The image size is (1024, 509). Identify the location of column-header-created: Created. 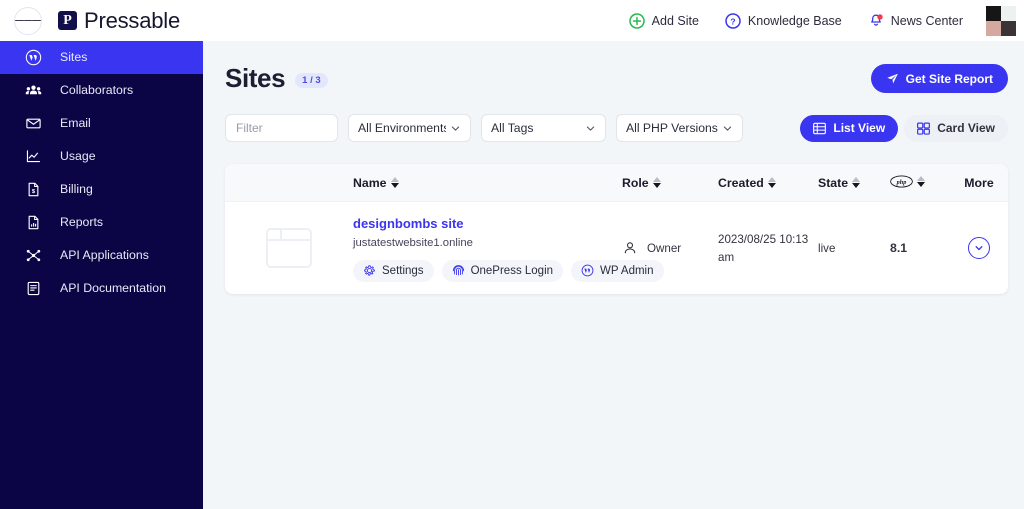
(768, 183).